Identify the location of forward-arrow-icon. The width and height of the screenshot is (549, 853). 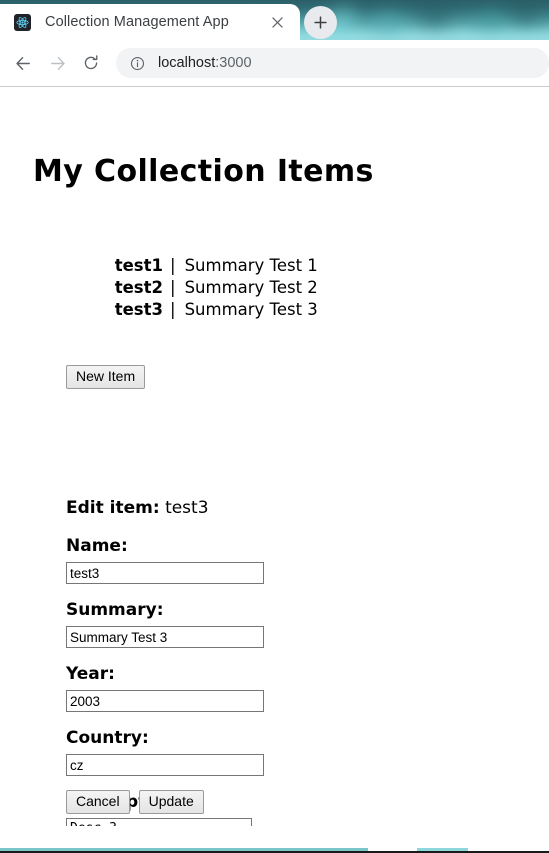
(57, 63).